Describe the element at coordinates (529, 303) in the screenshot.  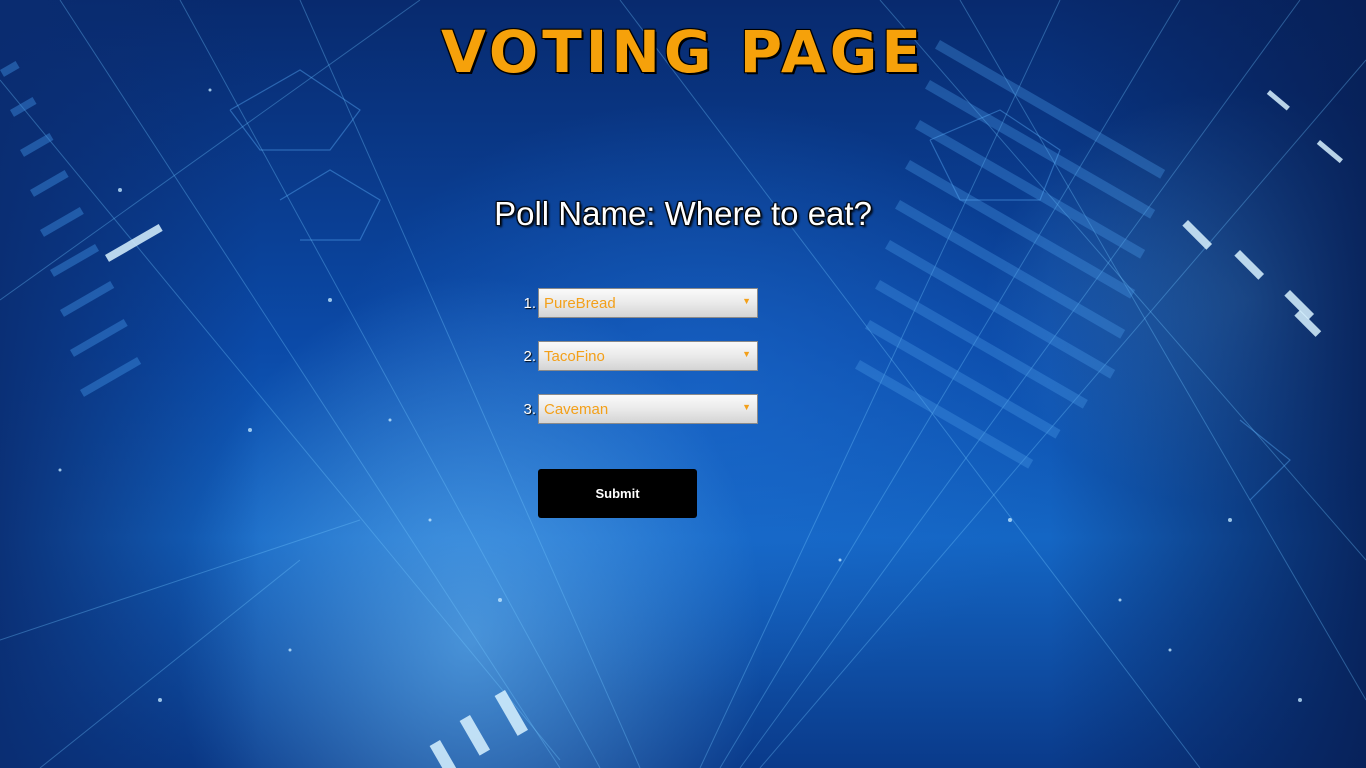
I see `choice-number: 1.` at that location.